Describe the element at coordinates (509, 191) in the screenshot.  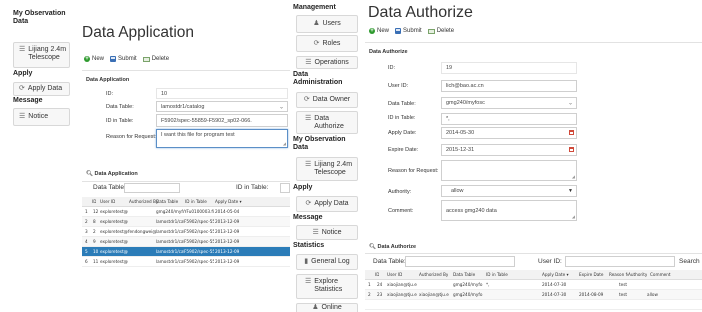
I see `authority-select: allow ▼` at that location.